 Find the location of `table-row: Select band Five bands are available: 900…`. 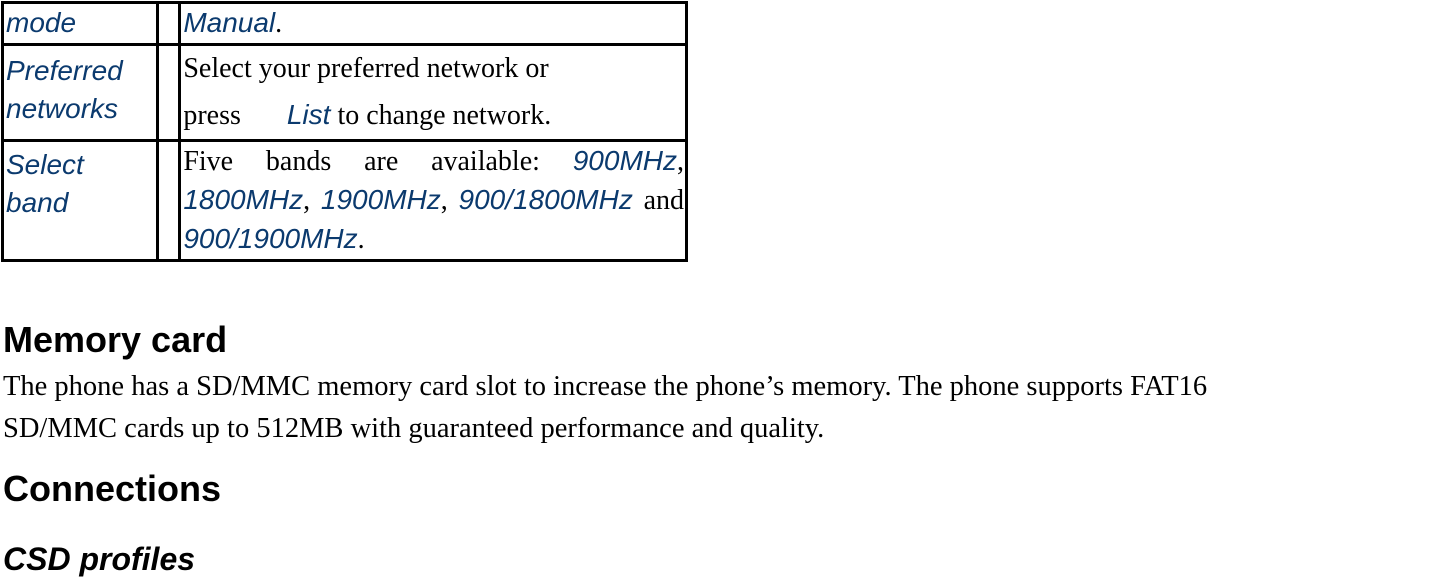

table-row: Select band Five bands are available: 900… is located at coordinates (344, 200).